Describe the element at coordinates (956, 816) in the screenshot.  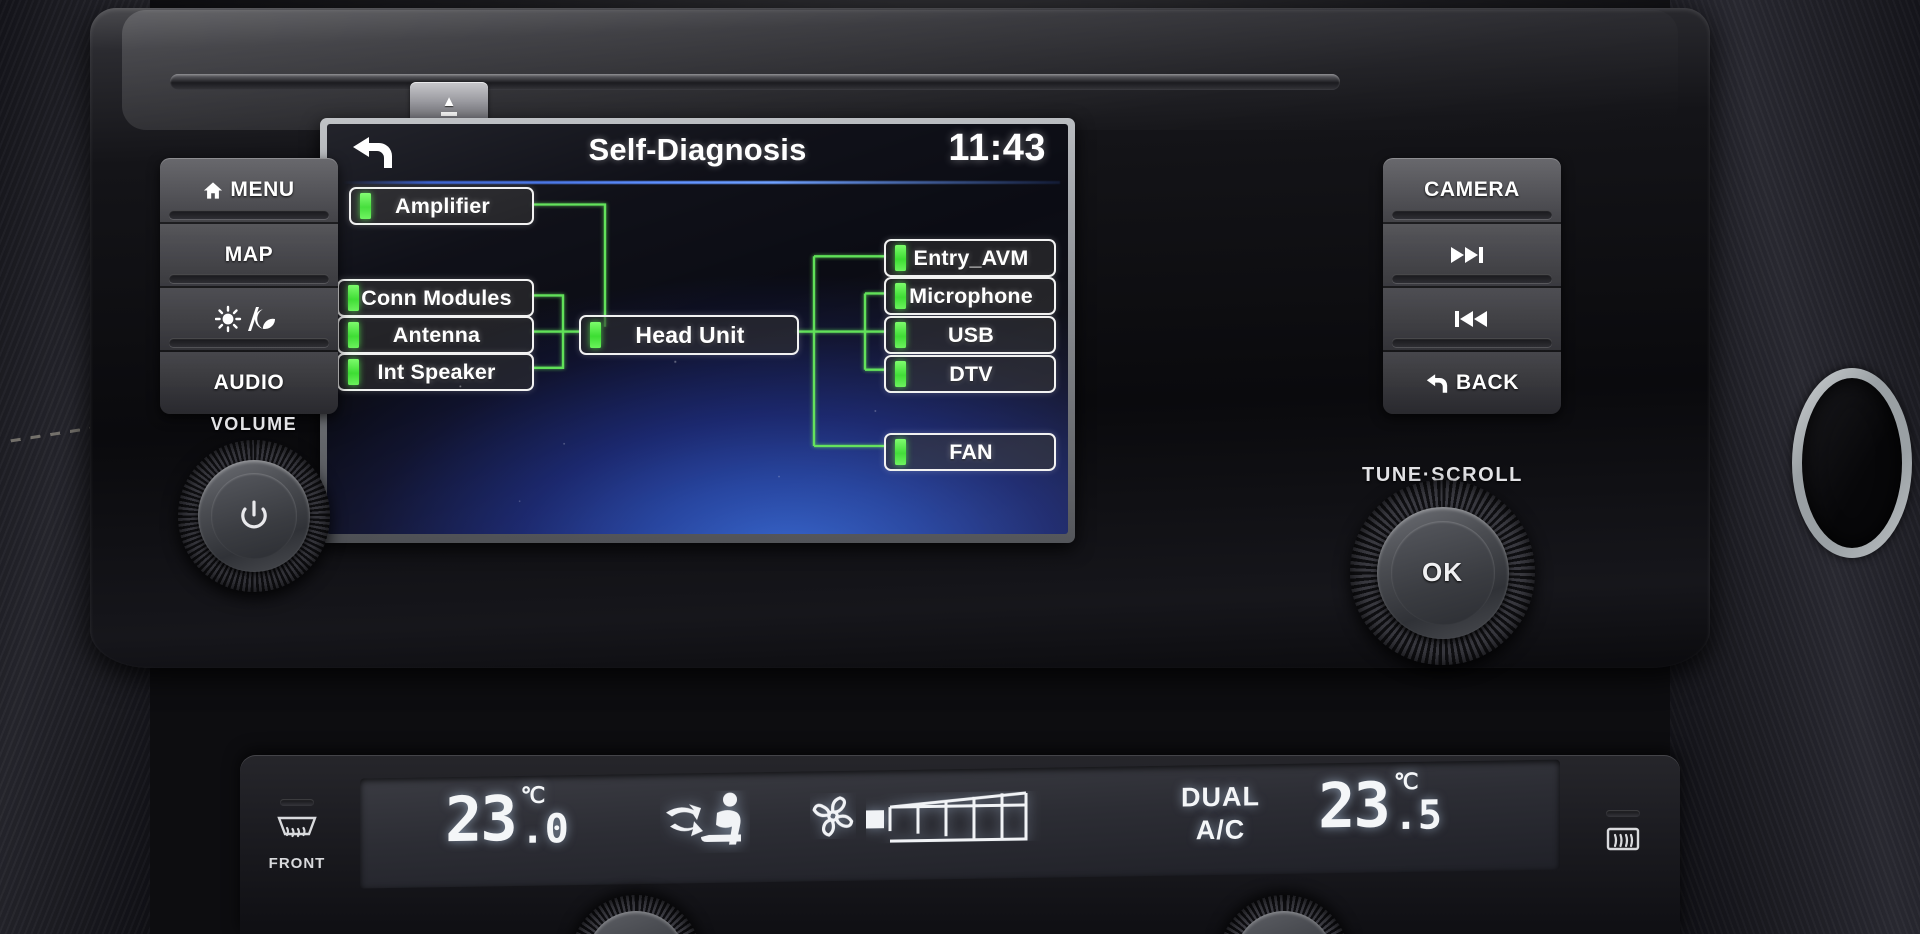
I see `fan-level-bar` at that location.